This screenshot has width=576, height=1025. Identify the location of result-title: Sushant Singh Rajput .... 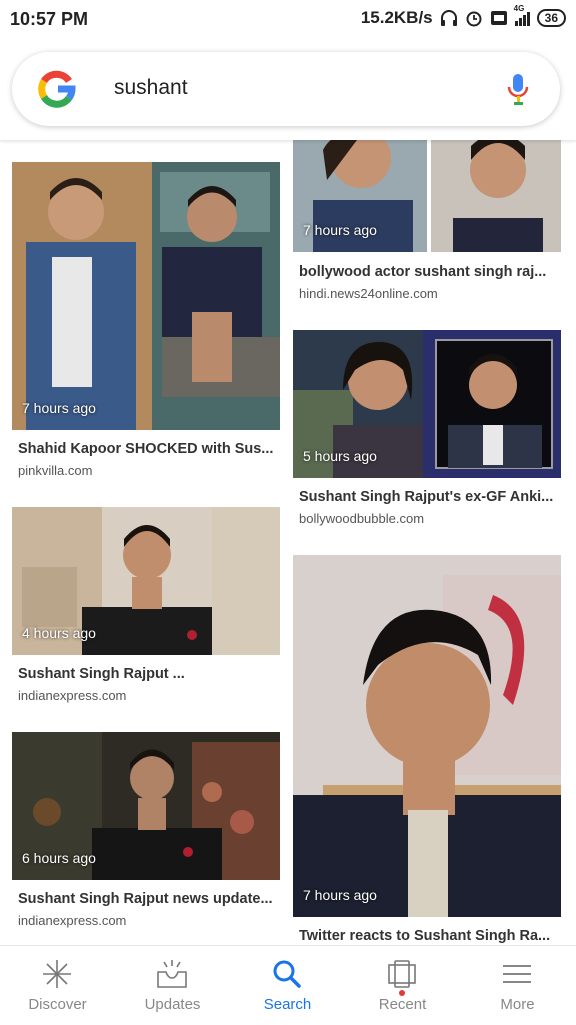
(147, 674).